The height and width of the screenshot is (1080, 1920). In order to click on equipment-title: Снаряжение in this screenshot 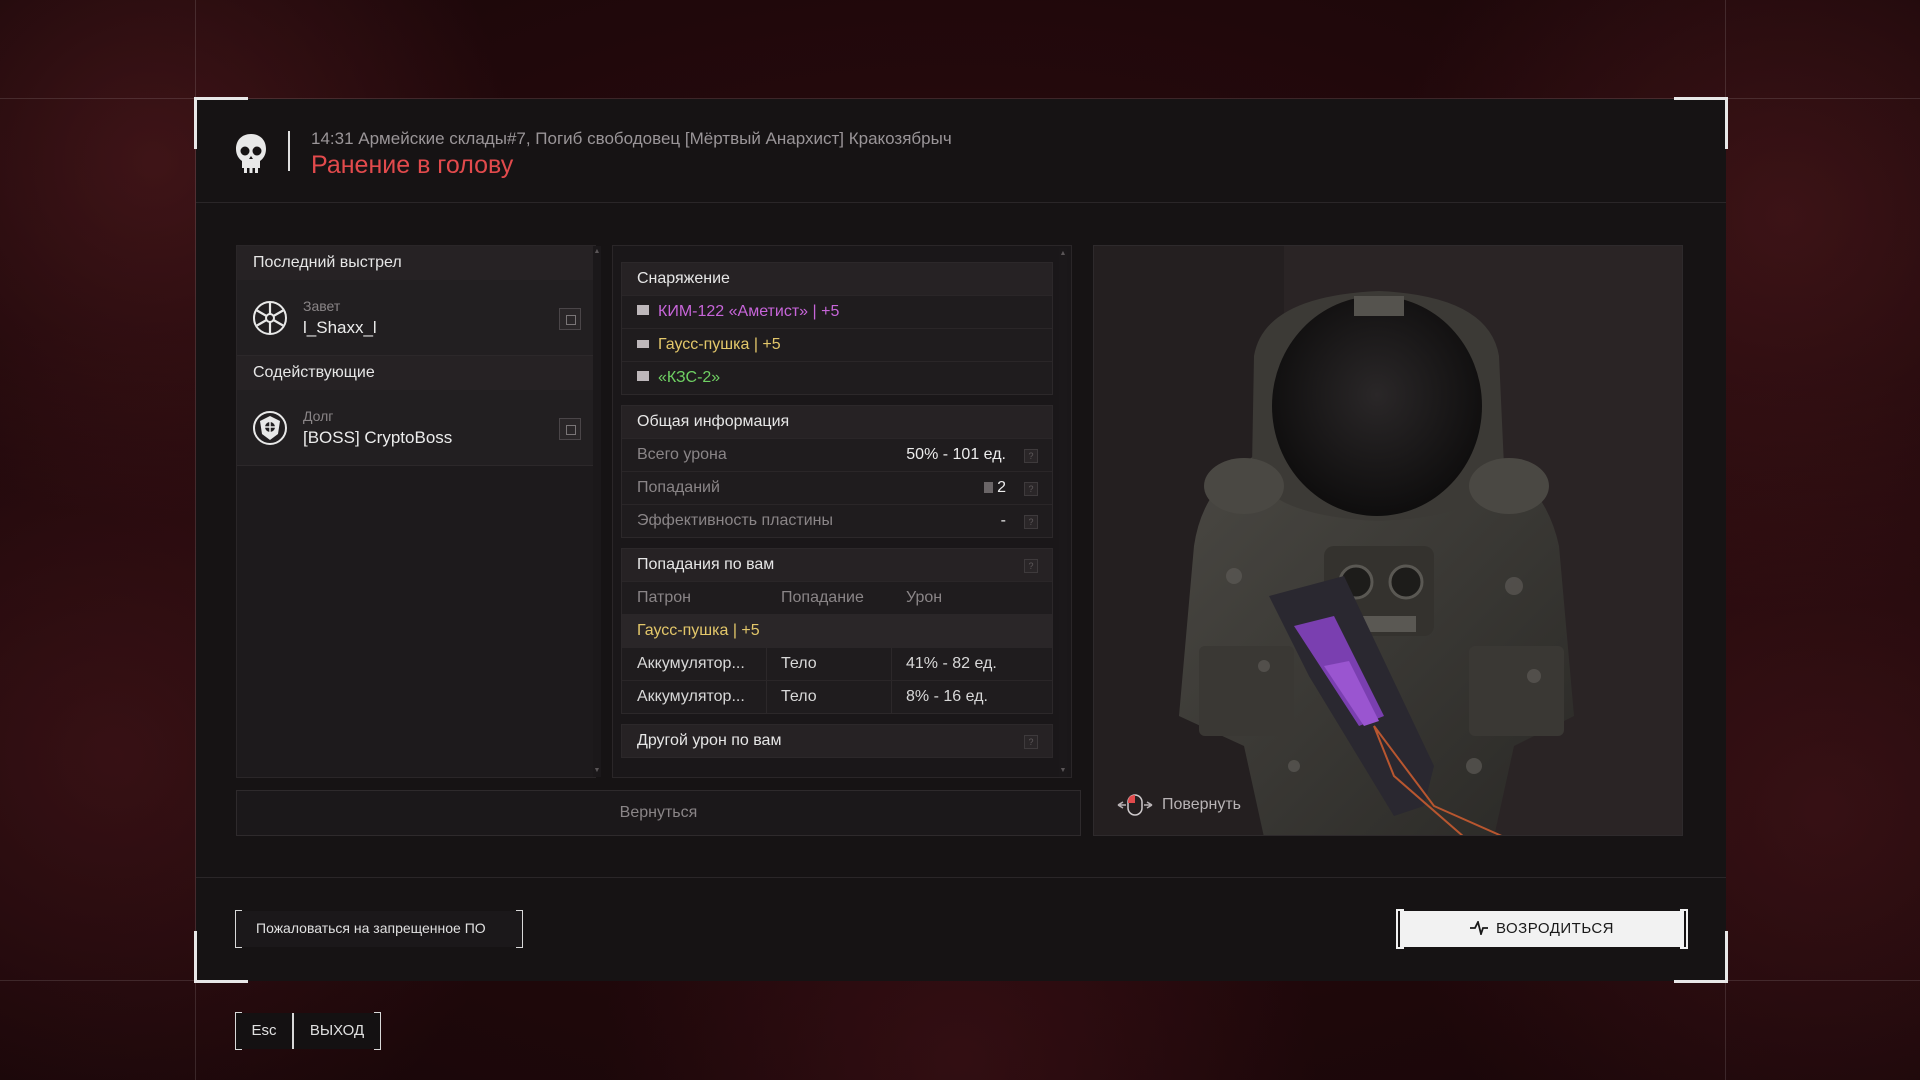, I will do `click(837, 279)`.